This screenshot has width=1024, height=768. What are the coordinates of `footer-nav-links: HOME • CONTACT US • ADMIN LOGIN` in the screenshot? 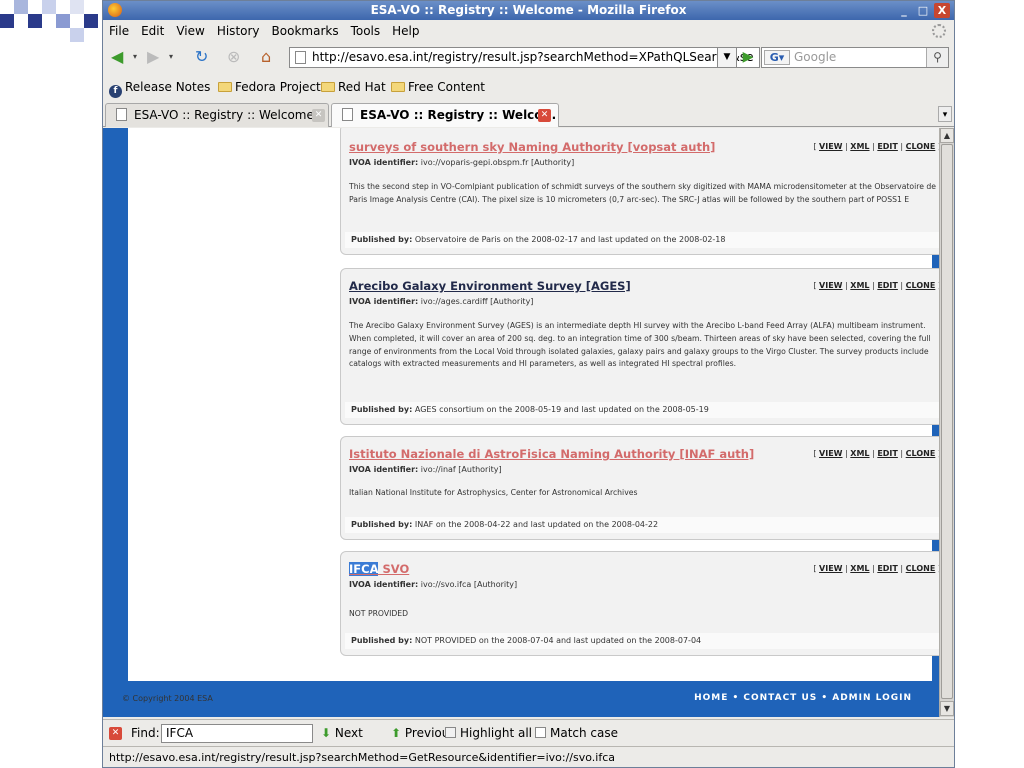 It's located at (804, 698).